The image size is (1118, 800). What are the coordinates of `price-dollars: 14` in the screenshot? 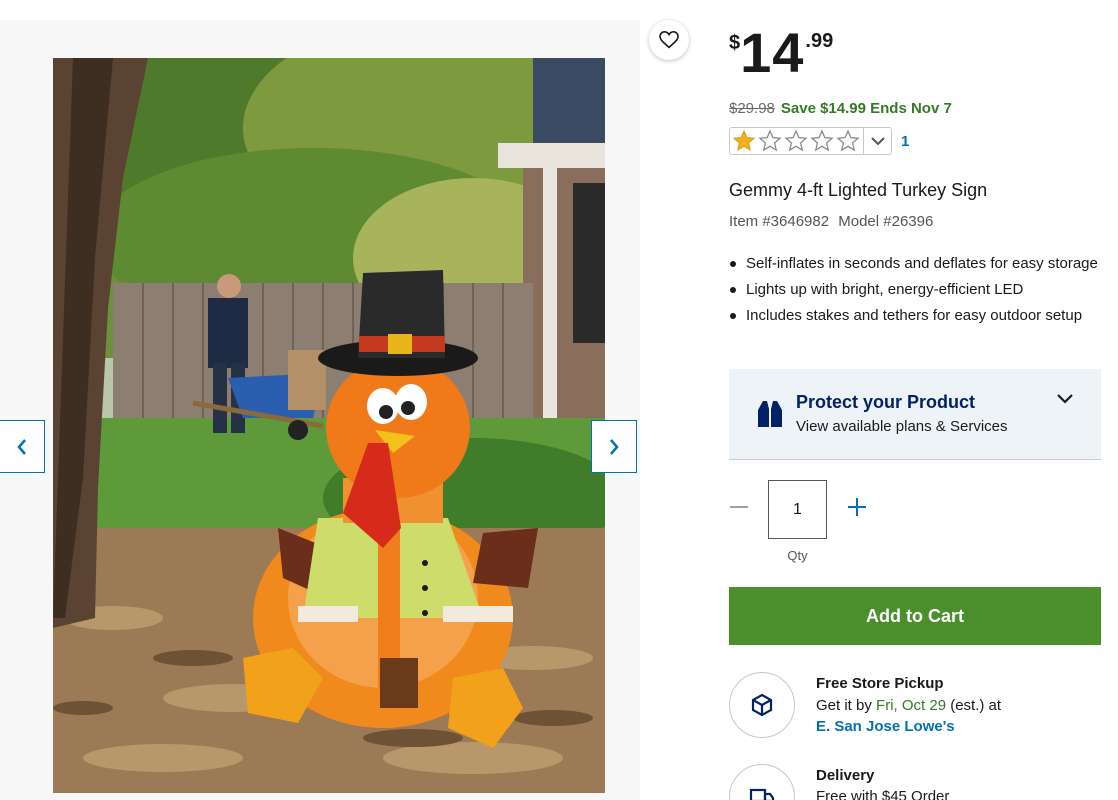 It's located at (772, 52).